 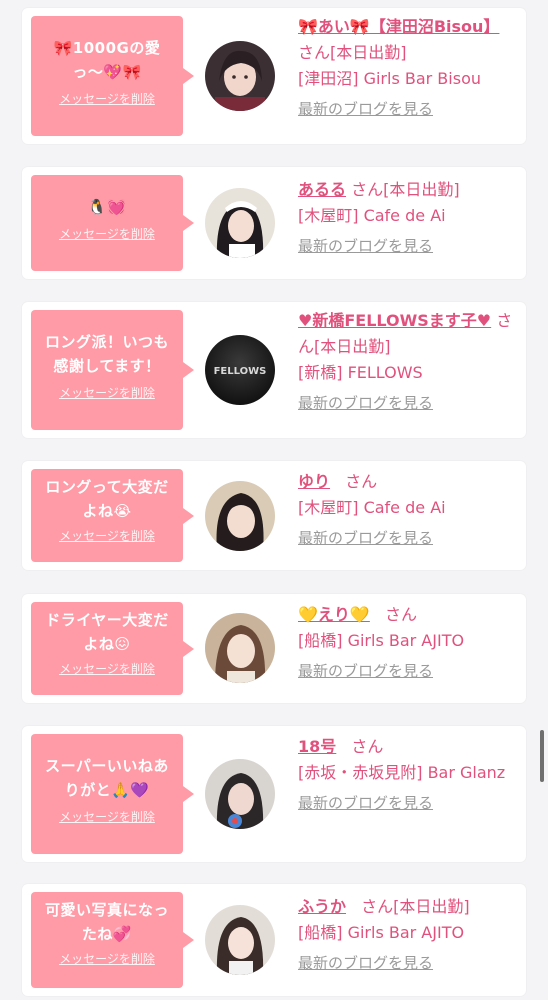 What do you see at coordinates (107, 207) in the screenshot?
I see `message-text: 🐧💓` at bounding box center [107, 207].